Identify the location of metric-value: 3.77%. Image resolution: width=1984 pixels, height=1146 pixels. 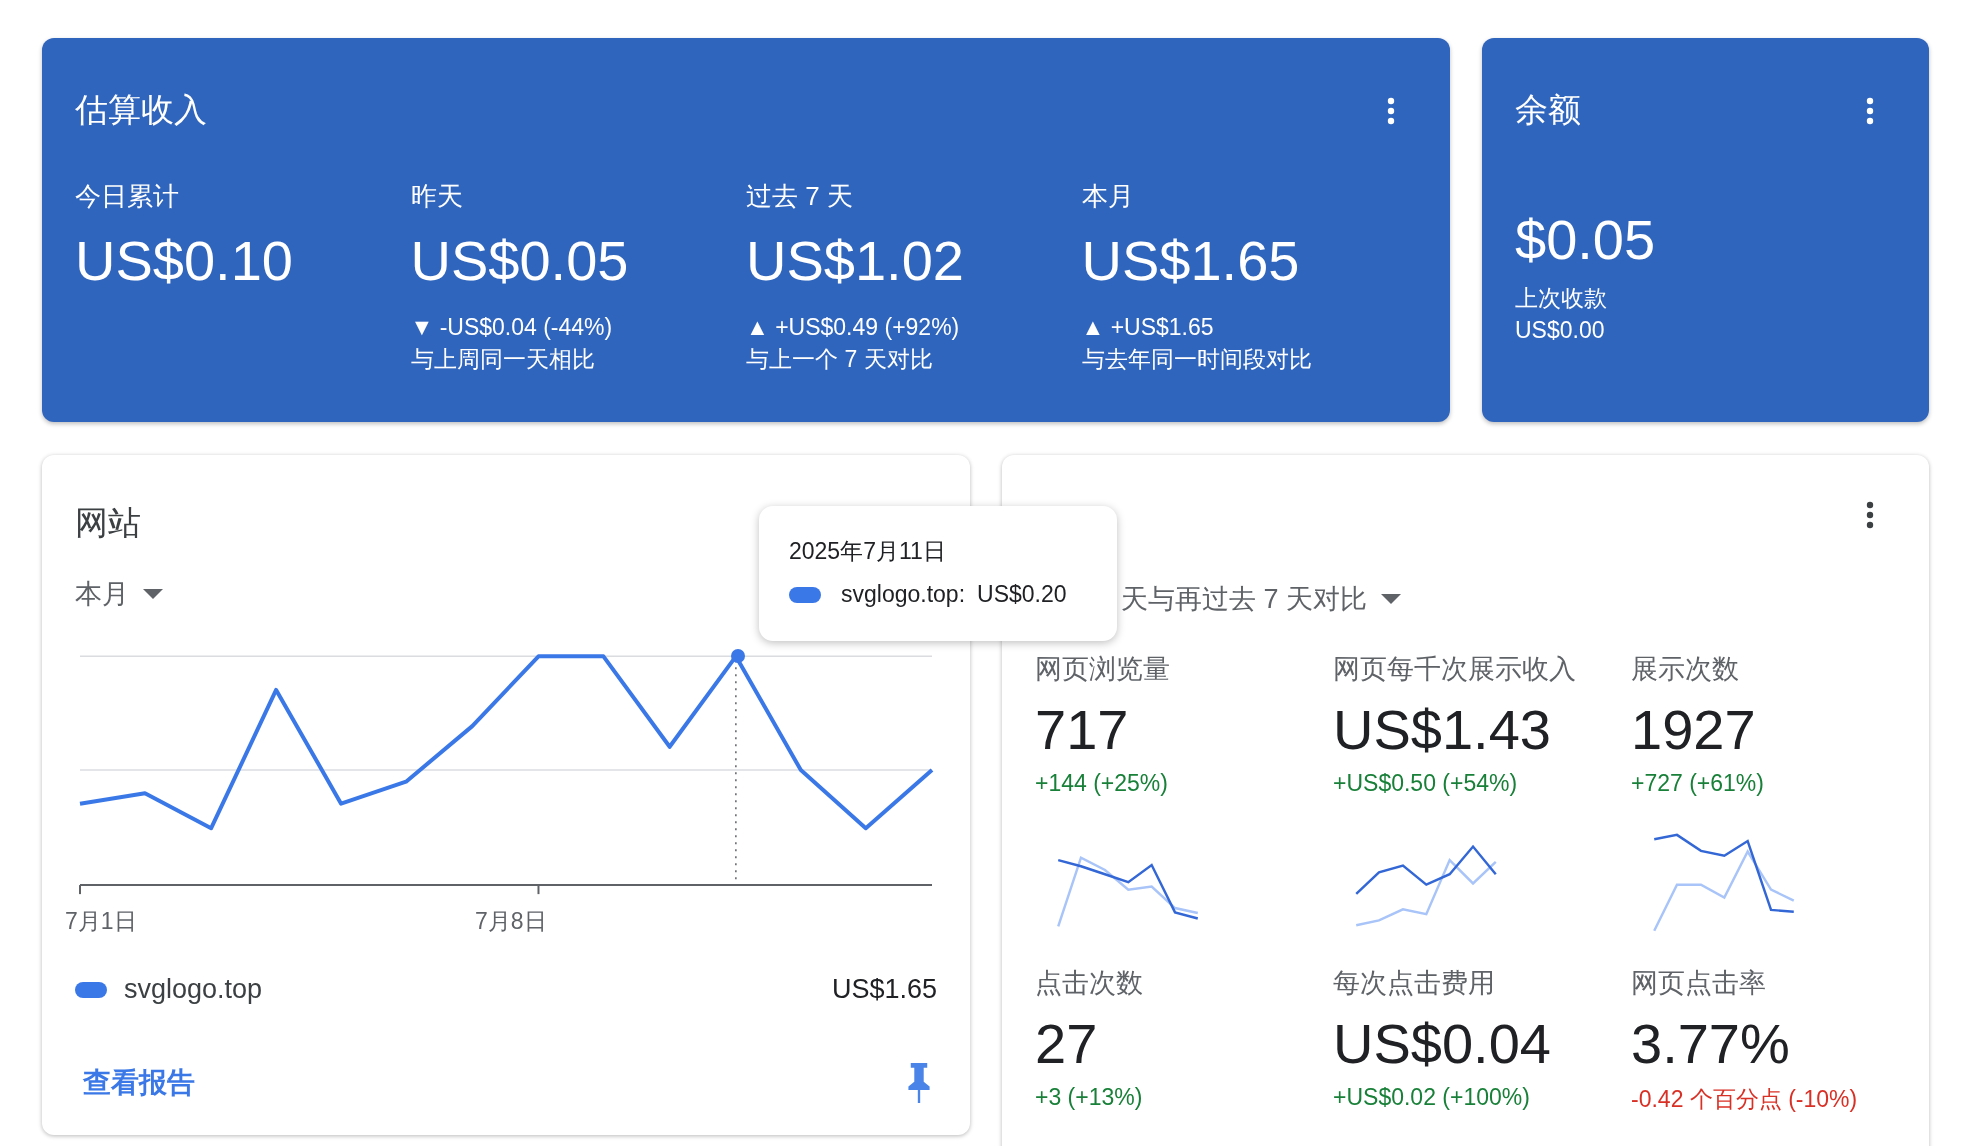
(1711, 1043).